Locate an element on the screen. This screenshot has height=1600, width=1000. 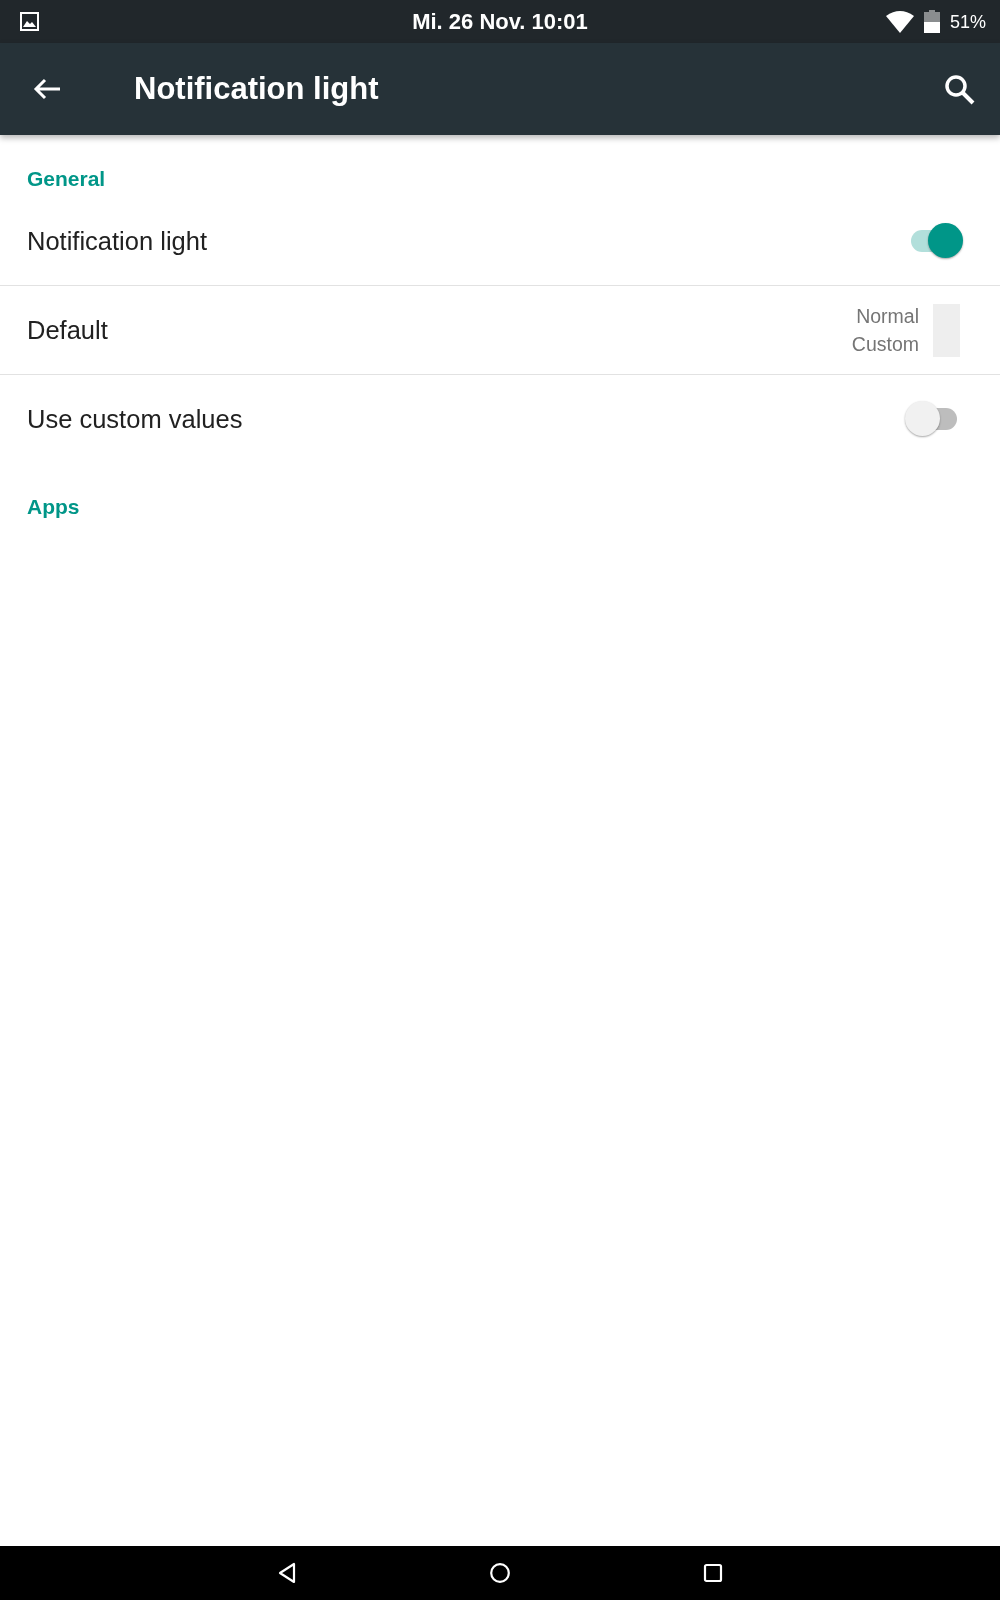
image-icon is located at coordinates (29, 21).